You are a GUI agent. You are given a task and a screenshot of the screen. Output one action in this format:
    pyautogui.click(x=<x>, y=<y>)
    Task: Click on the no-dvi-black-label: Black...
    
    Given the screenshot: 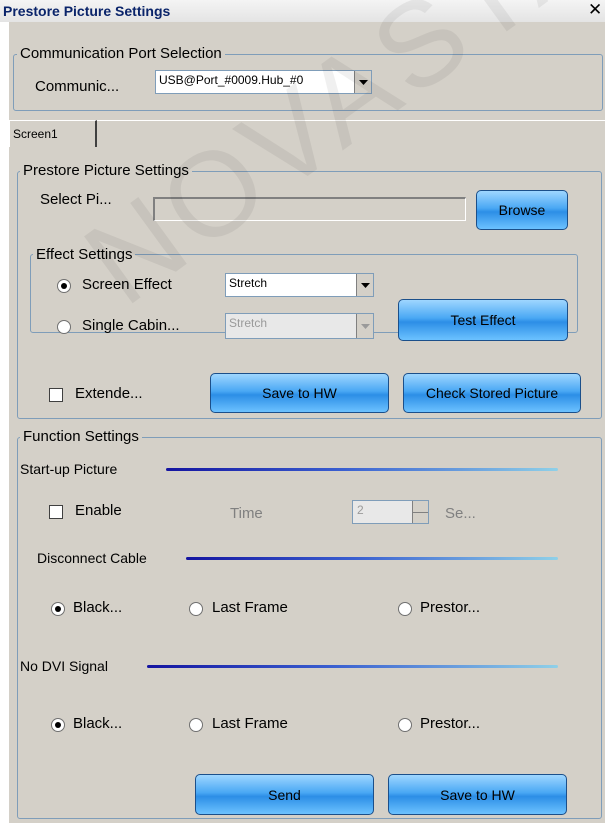 What is the action you would take?
    pyautogui.click(x=98, y=723)
    